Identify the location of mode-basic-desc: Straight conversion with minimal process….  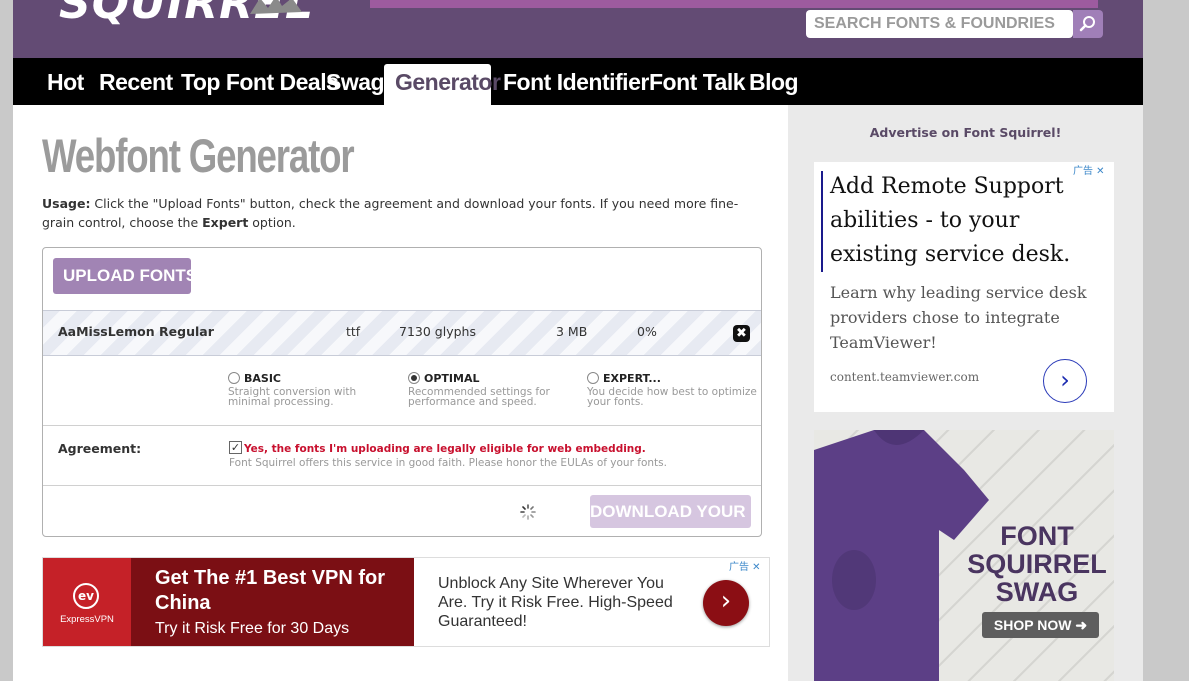
(292, 397).